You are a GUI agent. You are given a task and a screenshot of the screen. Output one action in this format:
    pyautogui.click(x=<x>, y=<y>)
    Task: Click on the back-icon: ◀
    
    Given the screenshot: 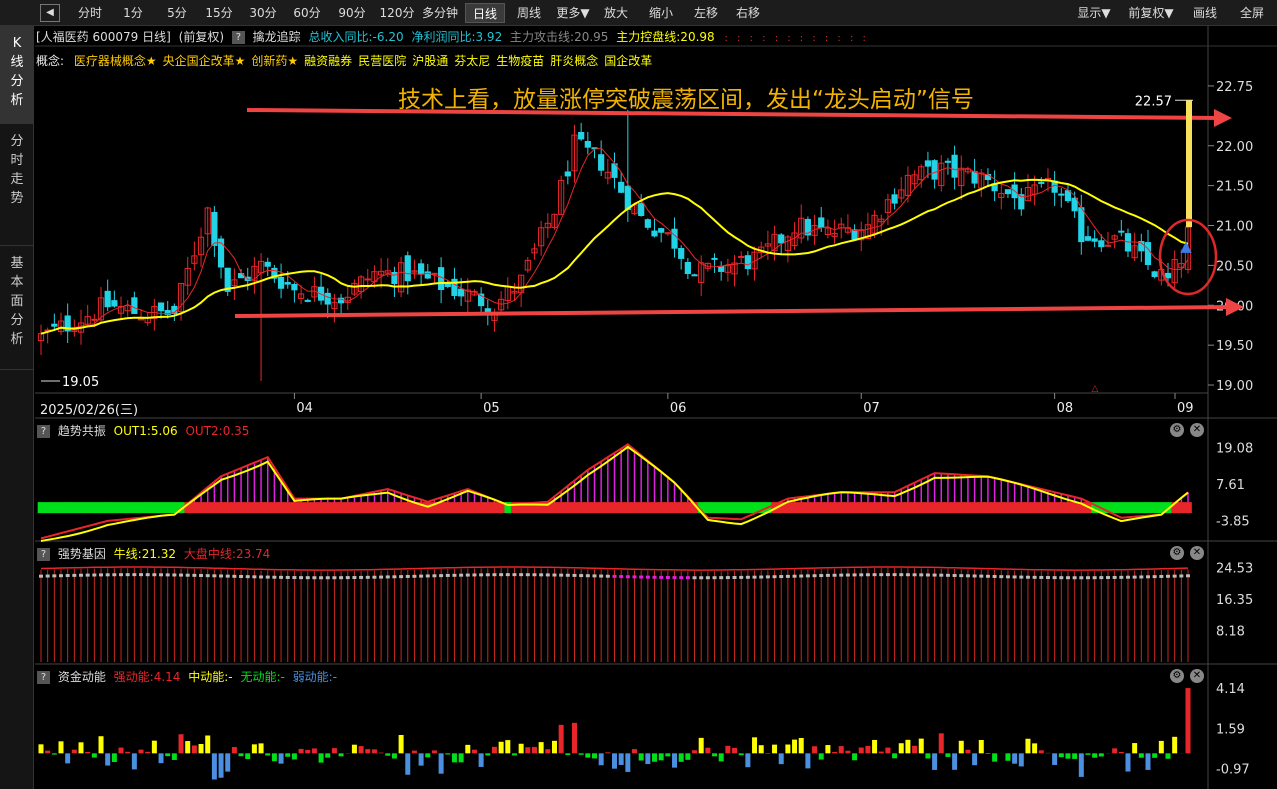 What is the action you would take?
    pyautogui.click(x=50, y=13)
    